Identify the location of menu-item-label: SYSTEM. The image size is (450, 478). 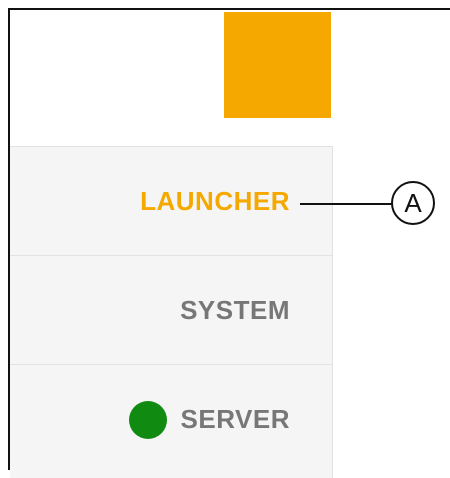
(235, 309).